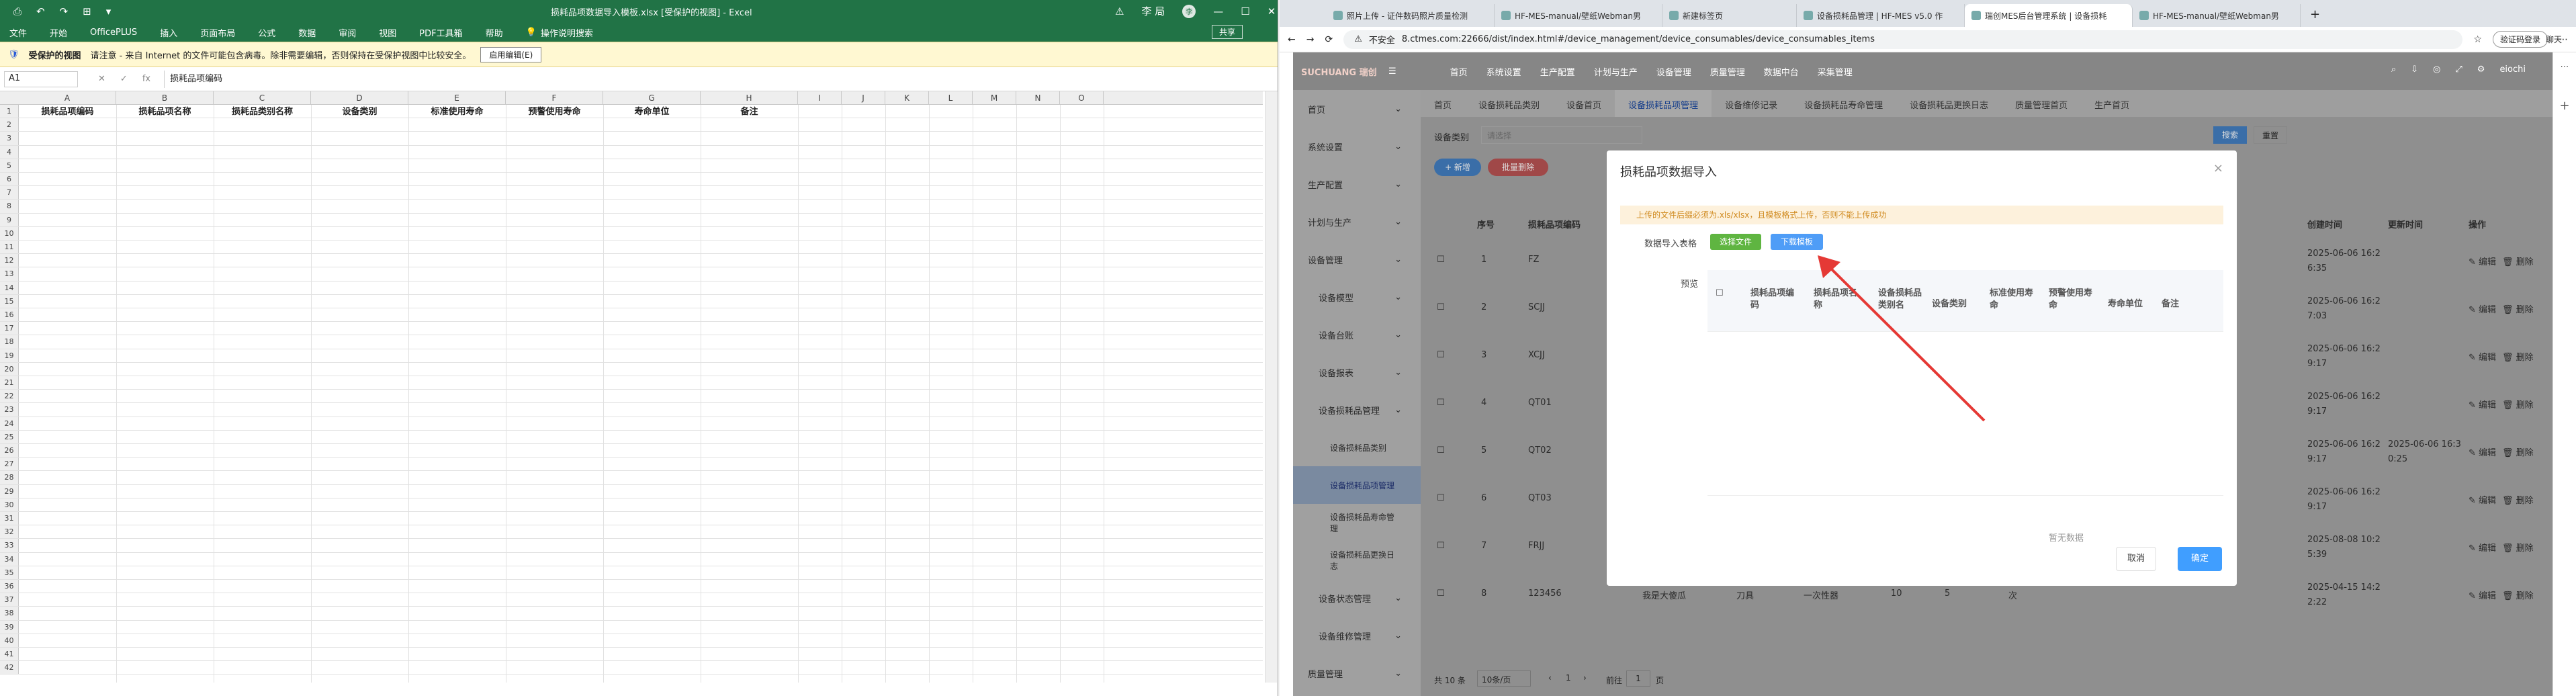 The image size is (2576, 696). What do you see at coordinates (9, 193) in the screenshot?
I see `row-header: 7` at bounding box center [9, 193].